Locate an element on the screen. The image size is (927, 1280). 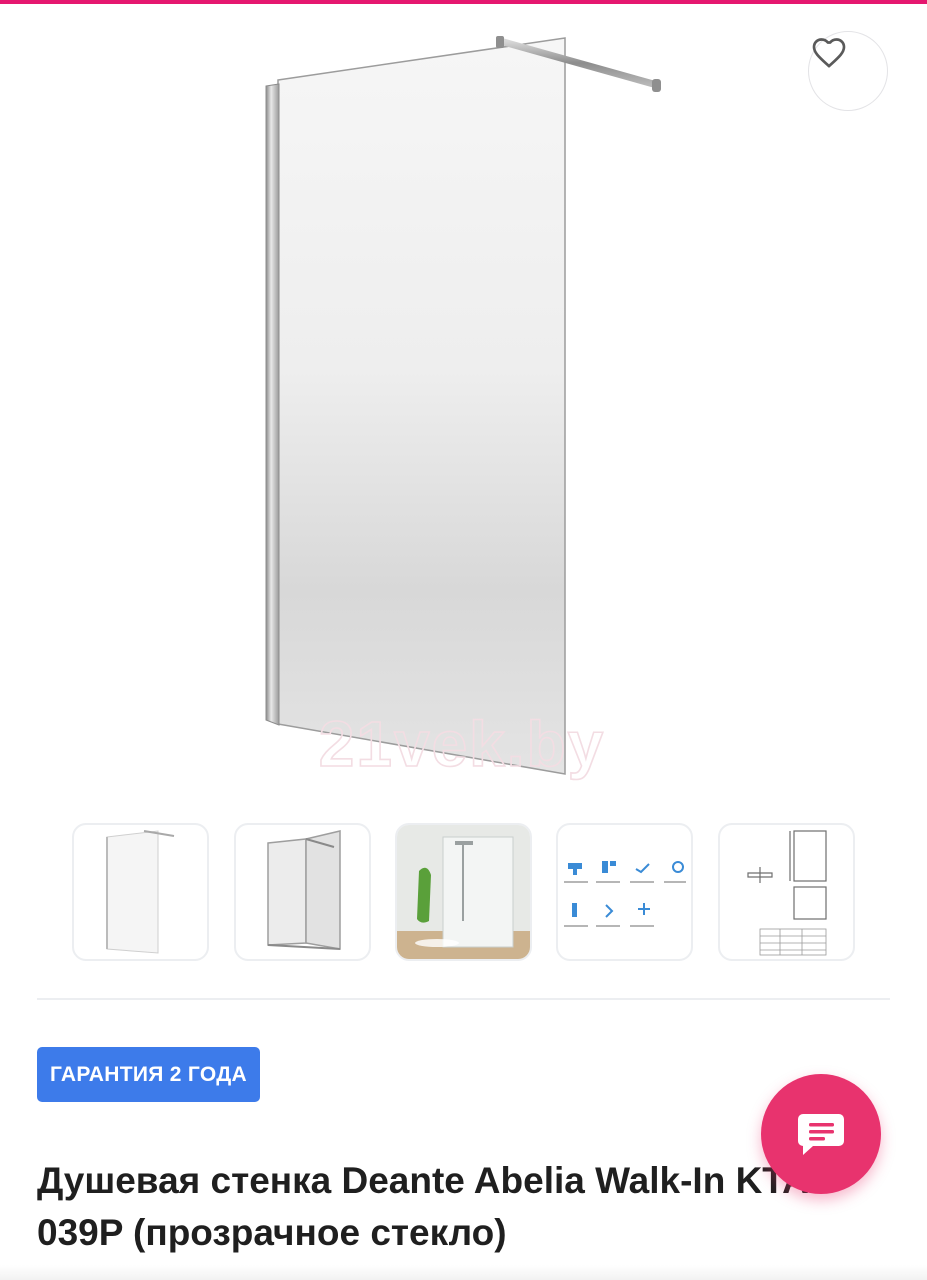
favorite-button is located at coordinates (848, 71).